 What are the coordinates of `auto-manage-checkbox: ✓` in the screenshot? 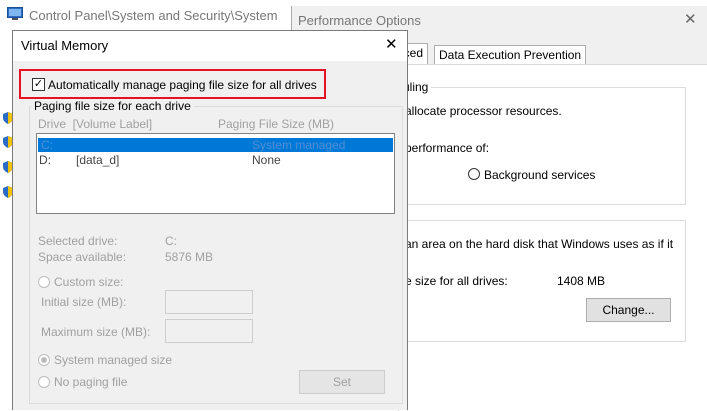 It's located at (38, 84).